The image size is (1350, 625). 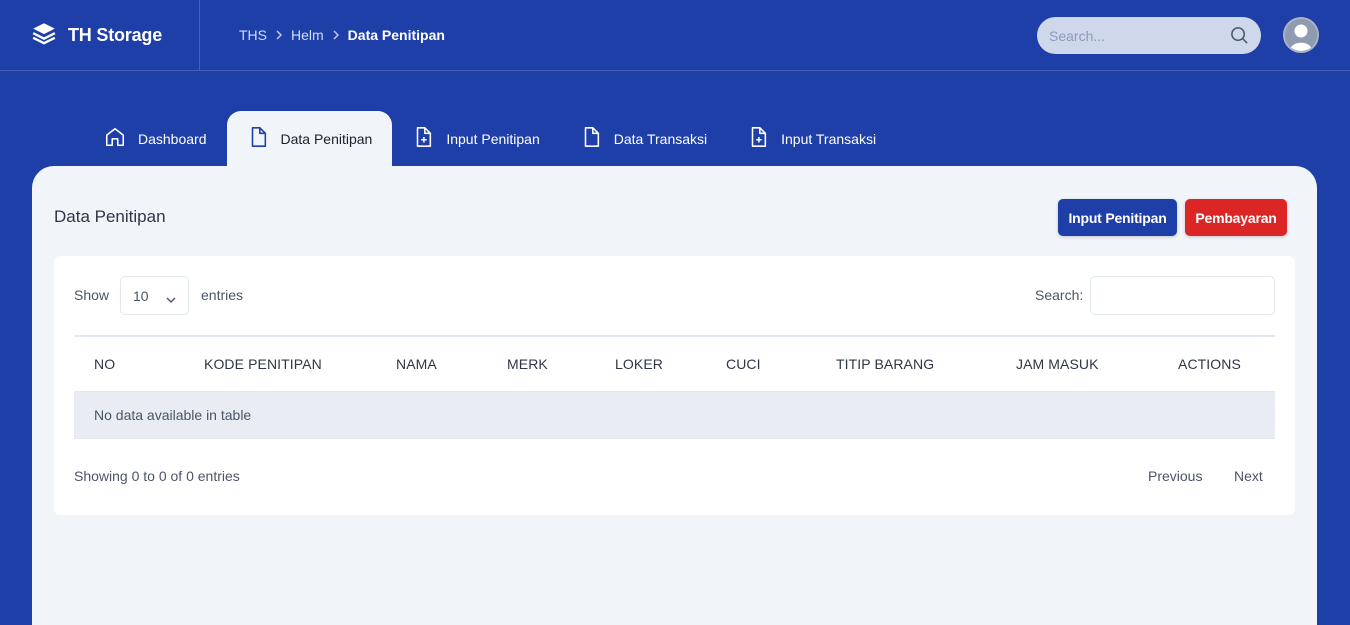 I want to click on breadcrumb-item-ths: THS, so click(x=253, y=35).